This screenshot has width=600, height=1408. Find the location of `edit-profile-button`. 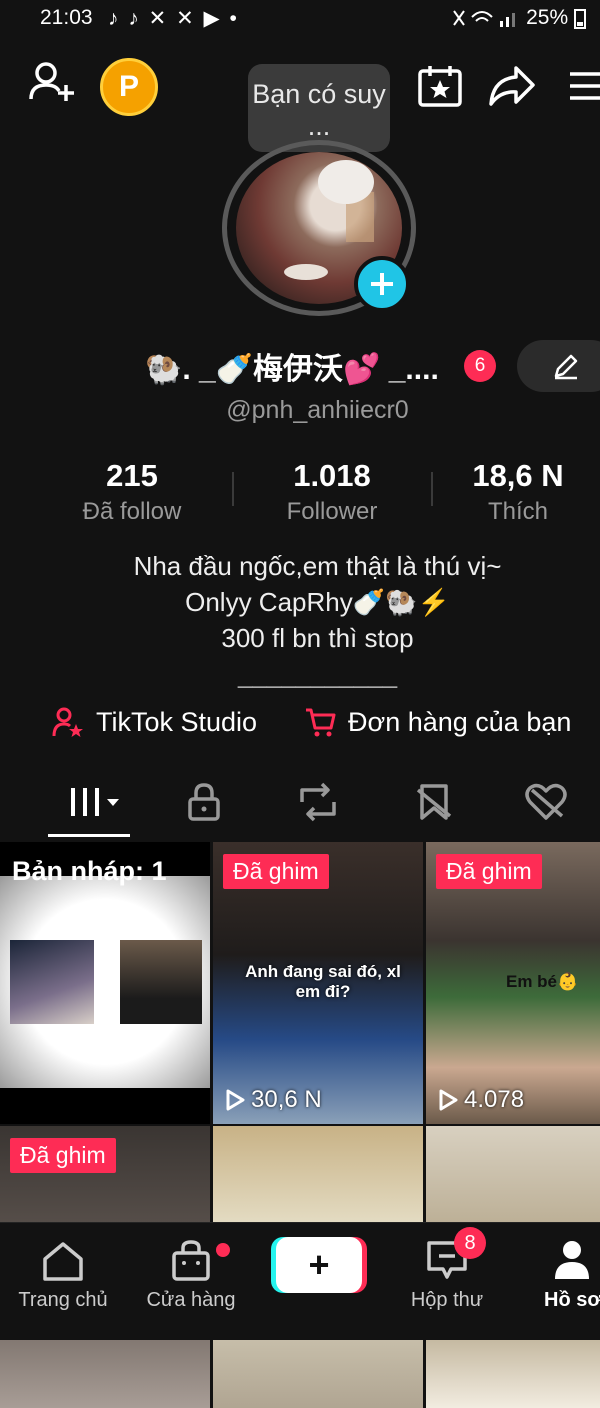

edit-profile-button is located at coordinates (558, 366).